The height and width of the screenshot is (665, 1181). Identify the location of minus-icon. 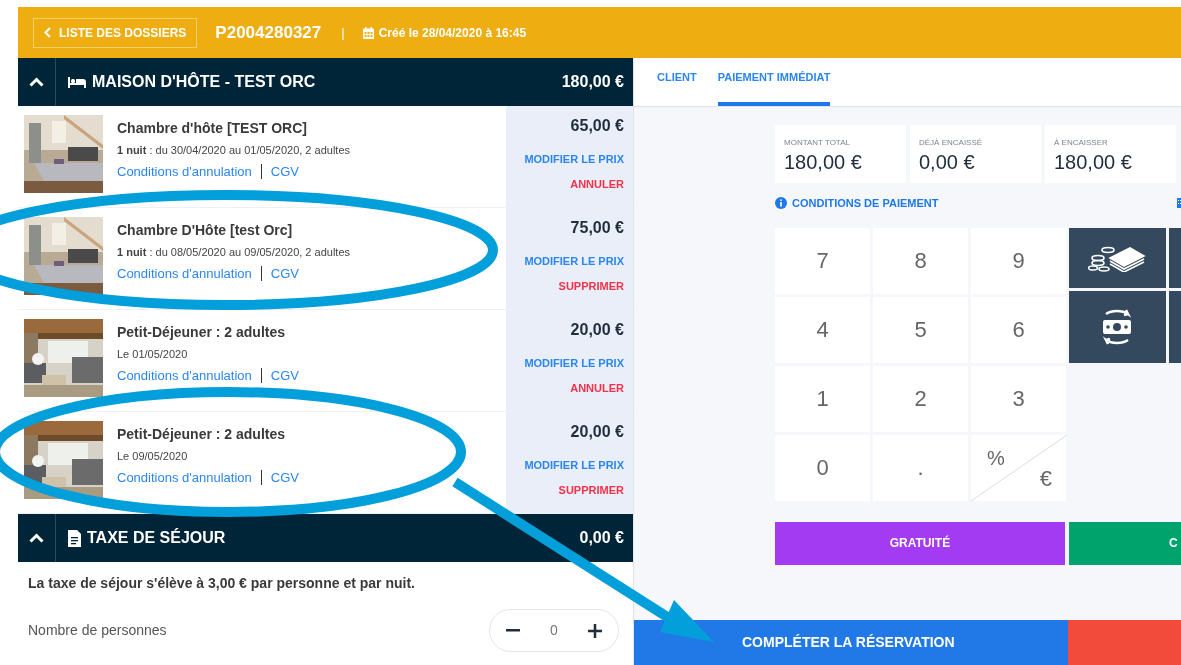
(513, 630).